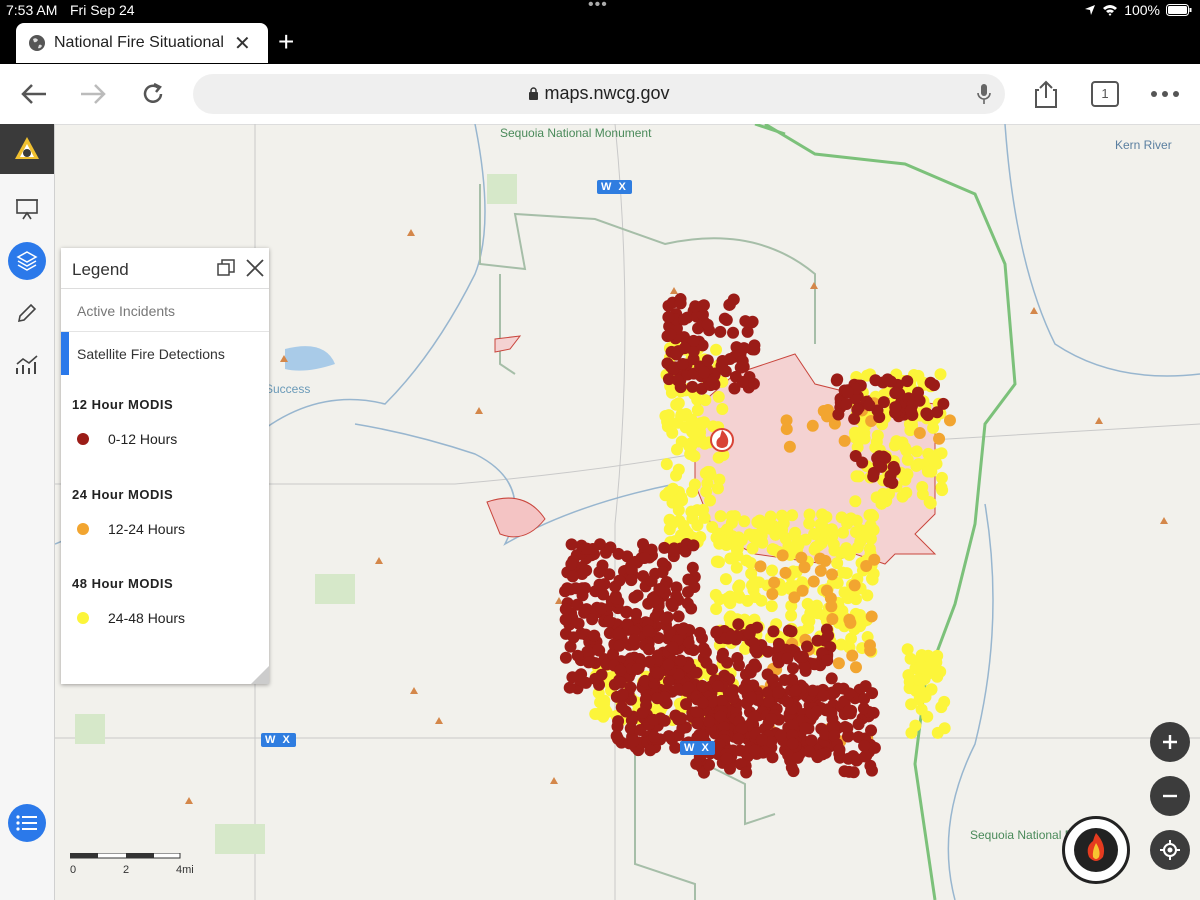 The width and height of the screenshot is (1200, 900). I want to click on tabs-button: 1, so click(1105, 94).